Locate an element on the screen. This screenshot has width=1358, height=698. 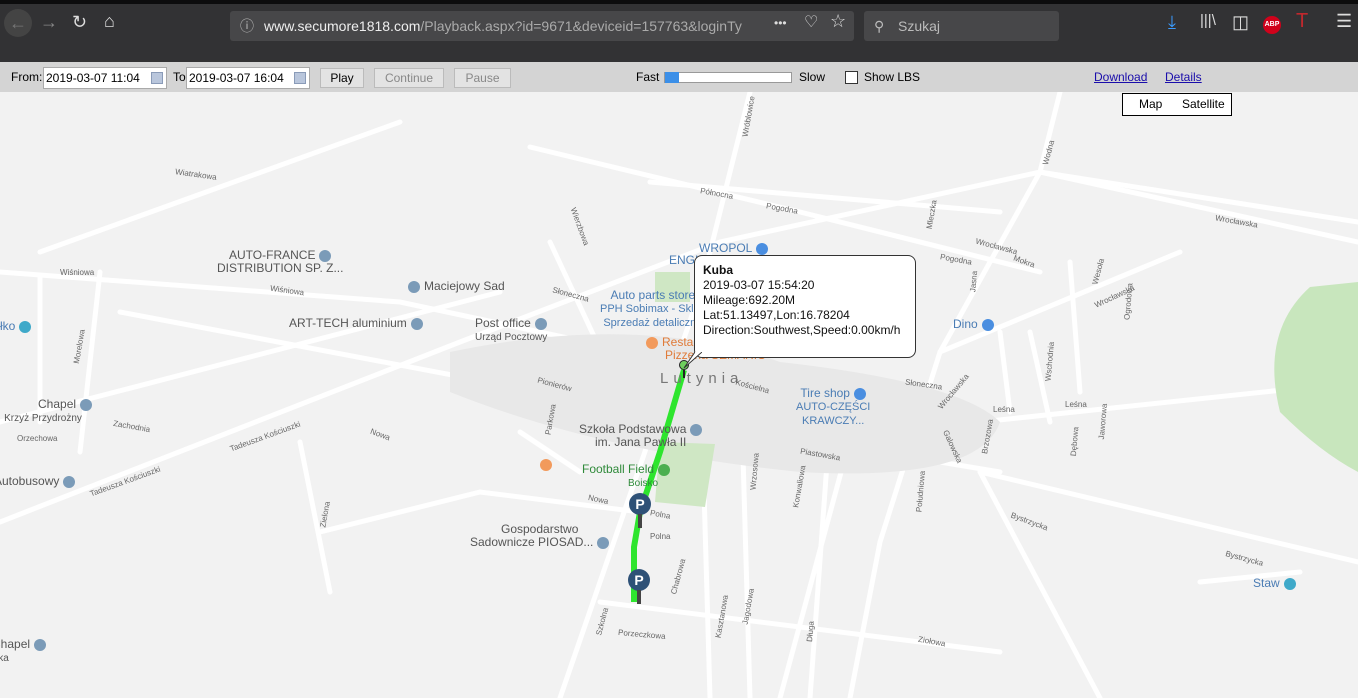
church-icon is located at coordinates (40, 644).